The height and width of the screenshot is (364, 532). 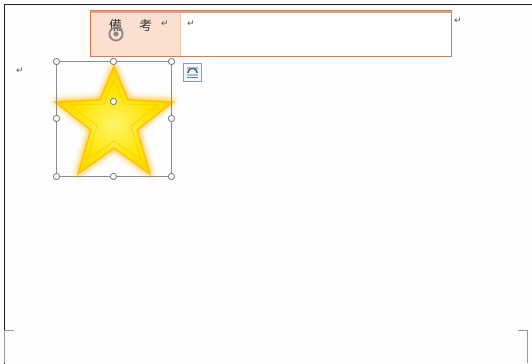 I want to click on label-paragraph-mark: ↵, so click(x=165, y=24).